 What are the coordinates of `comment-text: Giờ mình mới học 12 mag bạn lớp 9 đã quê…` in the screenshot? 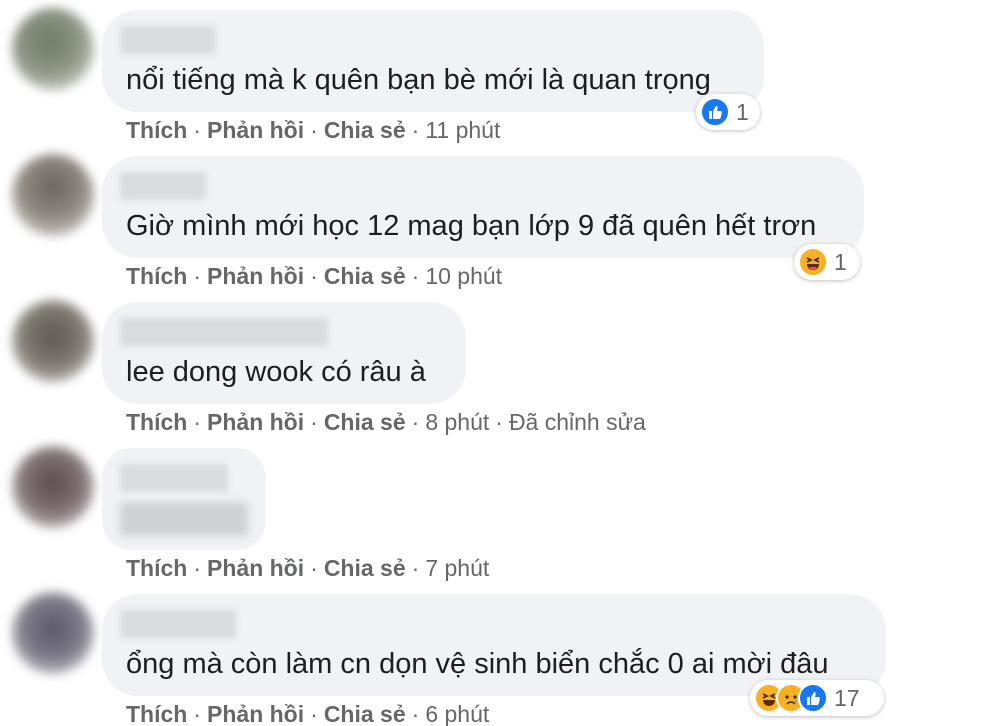 It's located at (471, 226).